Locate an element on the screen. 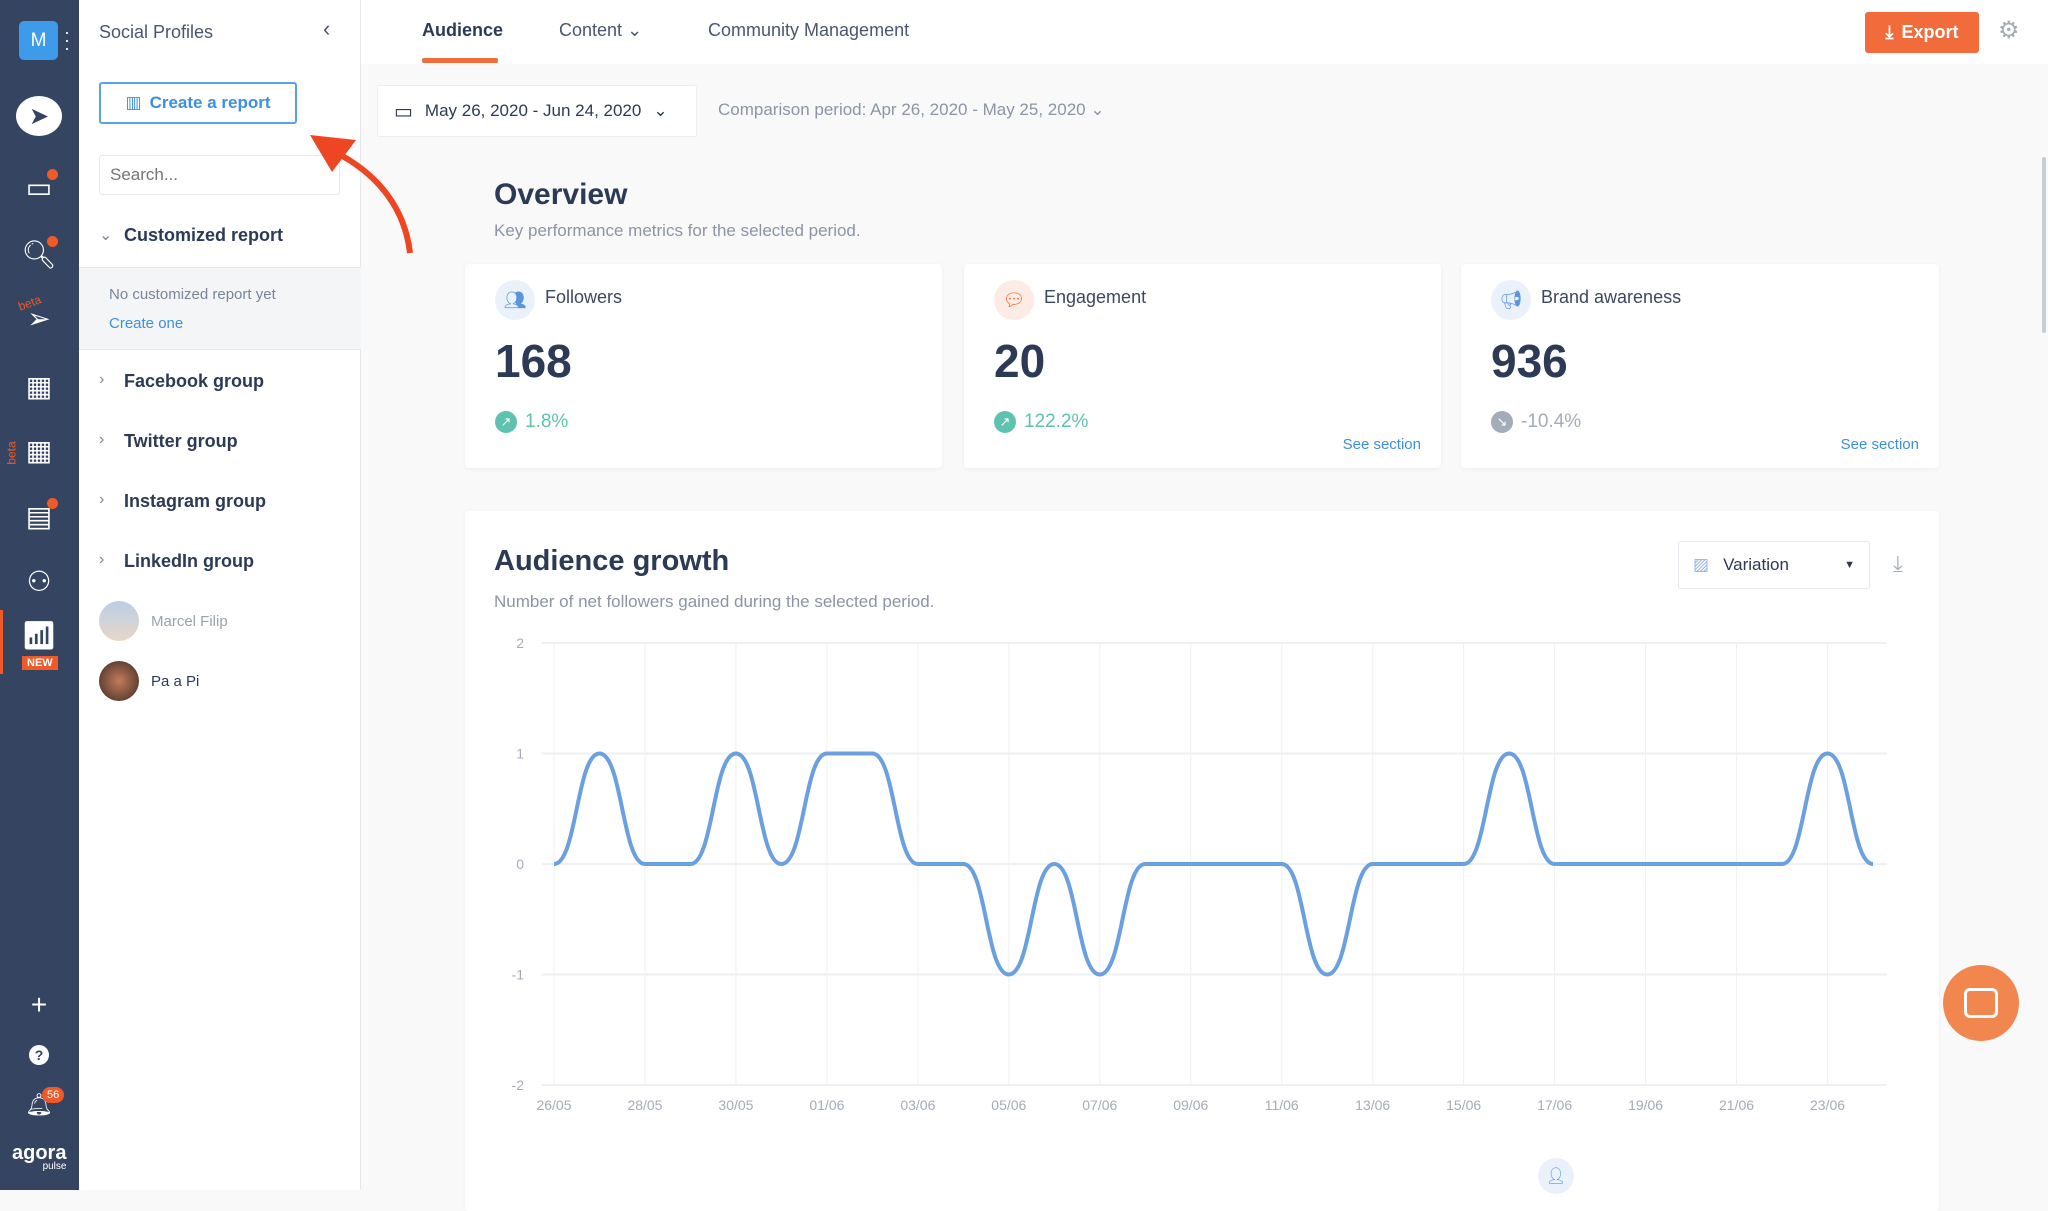 This screenshot has width=2048, height=1211. chat-icon is located at coordinates (1981, 1003).